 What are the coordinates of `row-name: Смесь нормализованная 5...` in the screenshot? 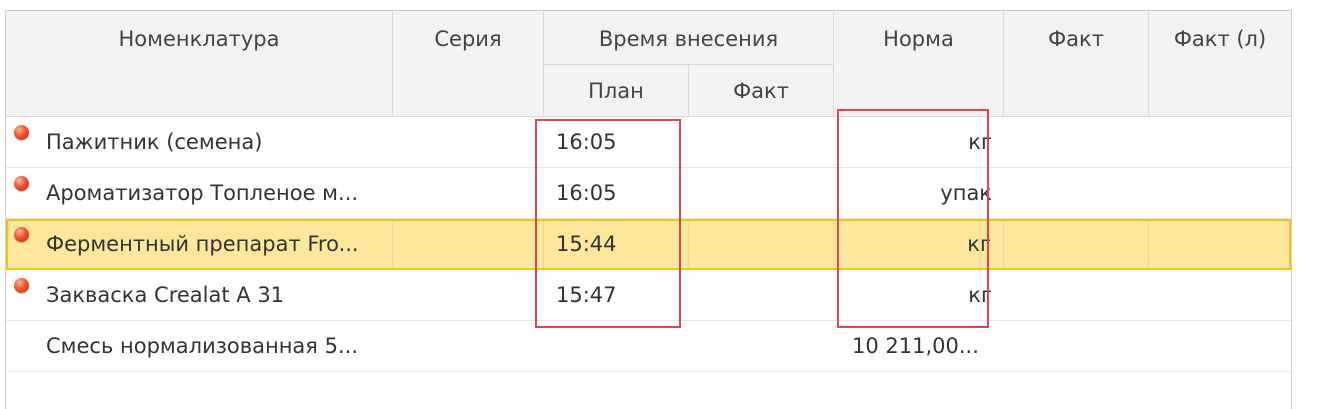 It's located at (202, 346).